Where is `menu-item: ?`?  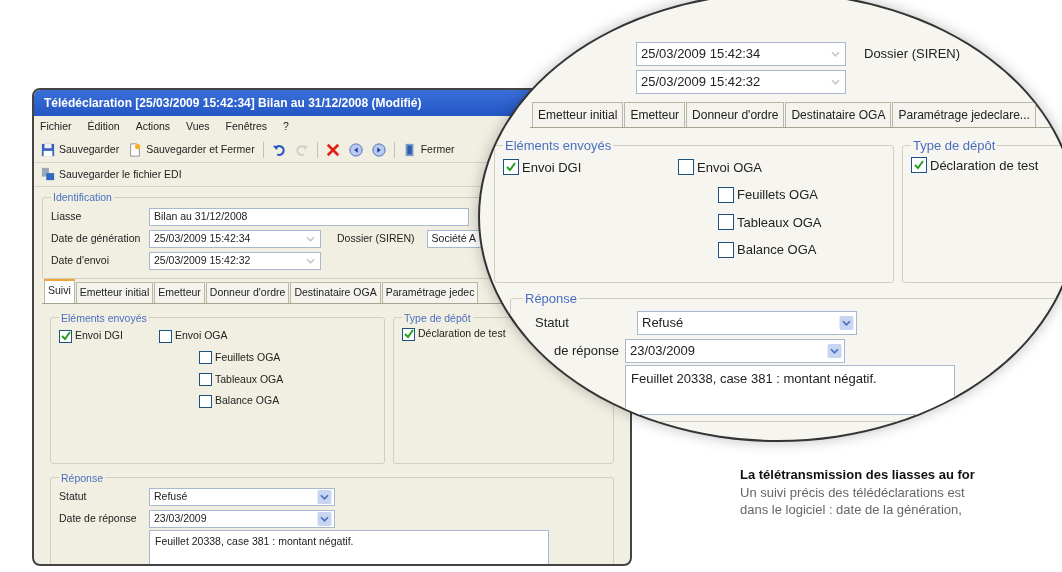
menu-item: ? is located at coordinates (286, 127).